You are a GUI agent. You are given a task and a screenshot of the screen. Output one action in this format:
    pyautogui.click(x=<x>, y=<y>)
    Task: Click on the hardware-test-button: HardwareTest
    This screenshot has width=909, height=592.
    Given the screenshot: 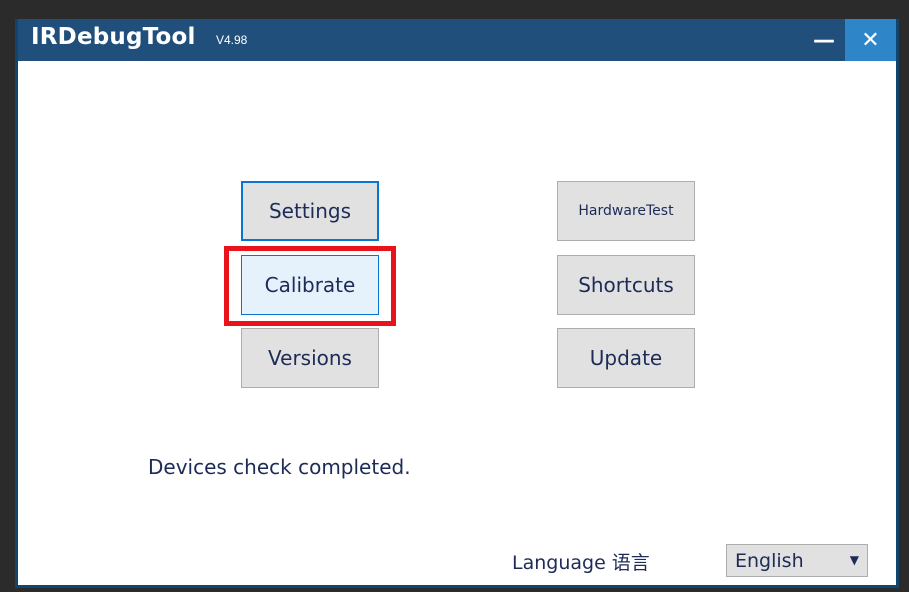 What is the action you would take?
    pyautogui.click(x=626, y=211)
    